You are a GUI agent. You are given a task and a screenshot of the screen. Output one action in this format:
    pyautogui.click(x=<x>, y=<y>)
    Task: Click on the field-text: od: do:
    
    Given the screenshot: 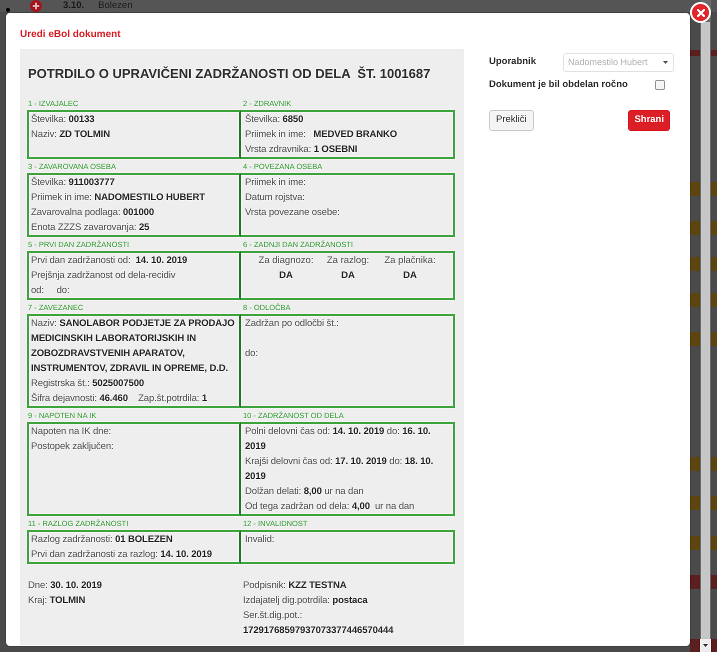 What is the action you would take?
    pyautogui.click(x=51, y=291)
    